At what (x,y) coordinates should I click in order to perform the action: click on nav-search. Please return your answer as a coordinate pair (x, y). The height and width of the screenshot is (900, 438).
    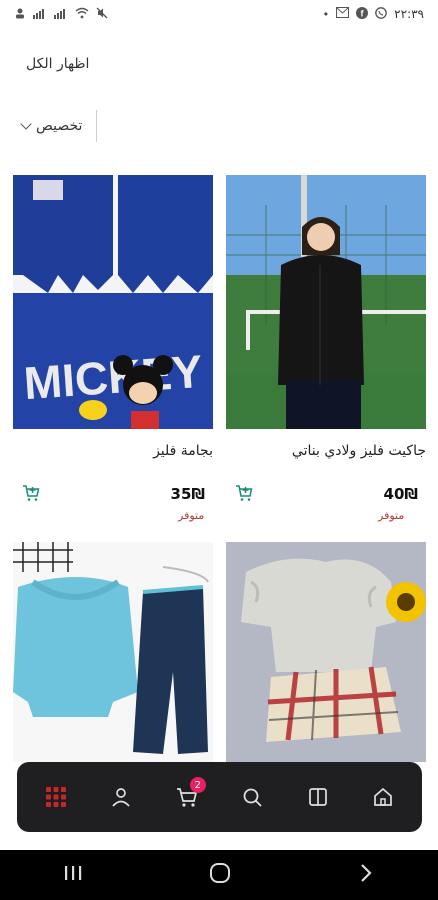
    Looking at the image, I should click on (252, 797).